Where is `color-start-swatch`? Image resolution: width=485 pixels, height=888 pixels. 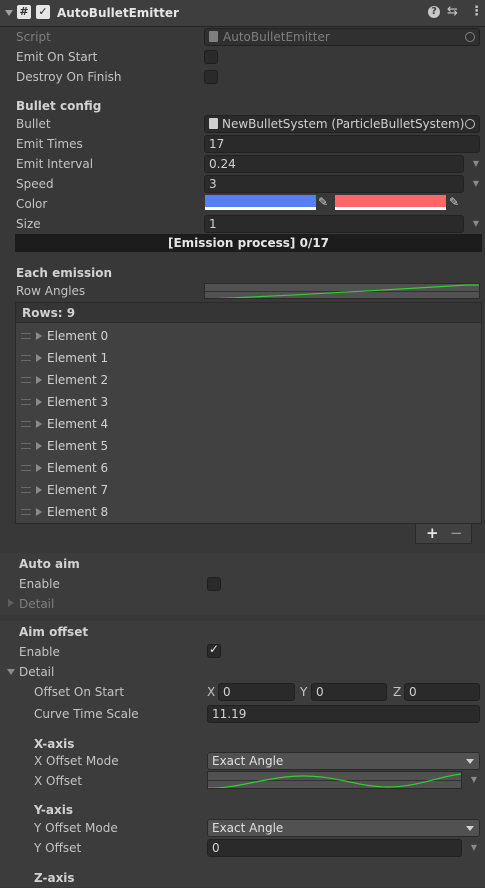 color-start-swatch is located at coordinates (260, 202).